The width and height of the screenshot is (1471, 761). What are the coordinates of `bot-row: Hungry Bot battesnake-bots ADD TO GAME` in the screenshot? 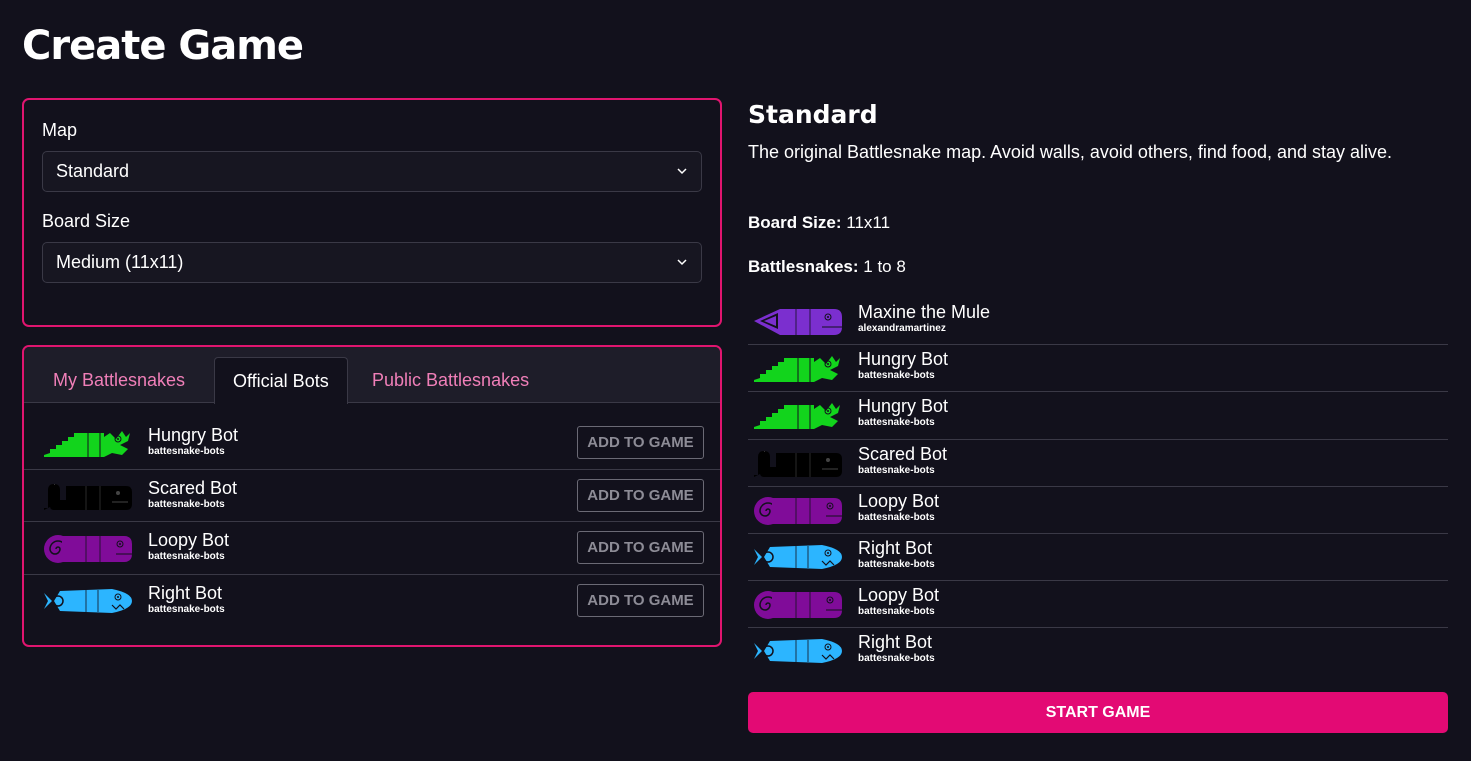 It's located at (372, 443).